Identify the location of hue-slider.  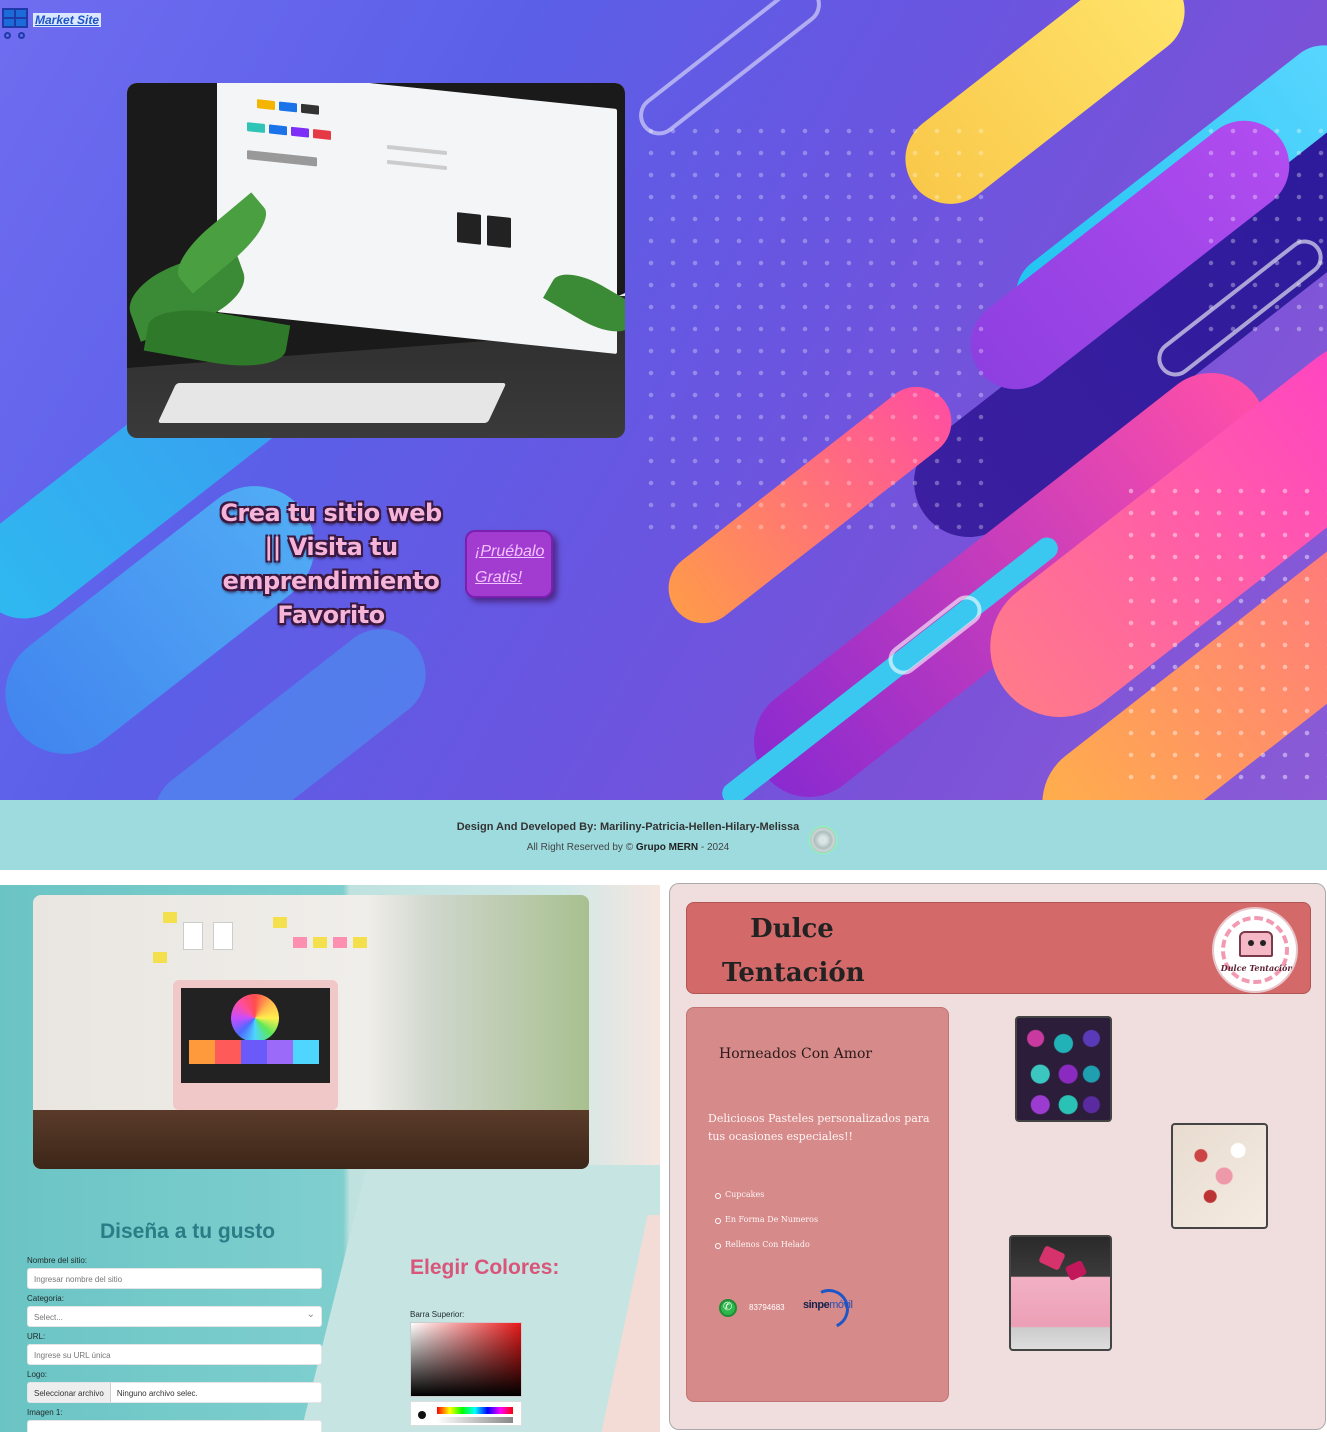
(475, 1410).